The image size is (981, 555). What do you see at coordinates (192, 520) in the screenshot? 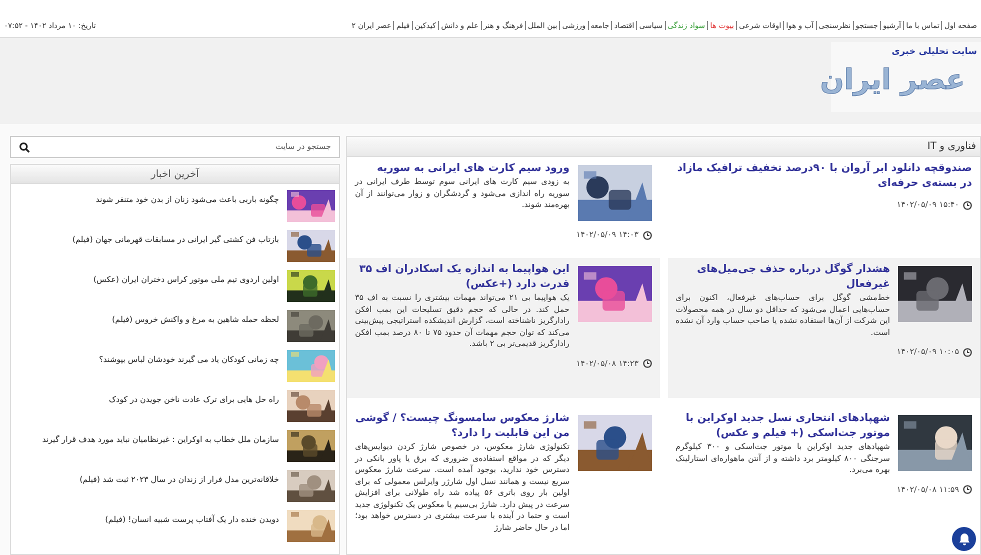
I see `news-link: دویدن خنده دار یک آفتاب پرست شبیه انسان! (فیلم)` at bounding box center [192, 520].